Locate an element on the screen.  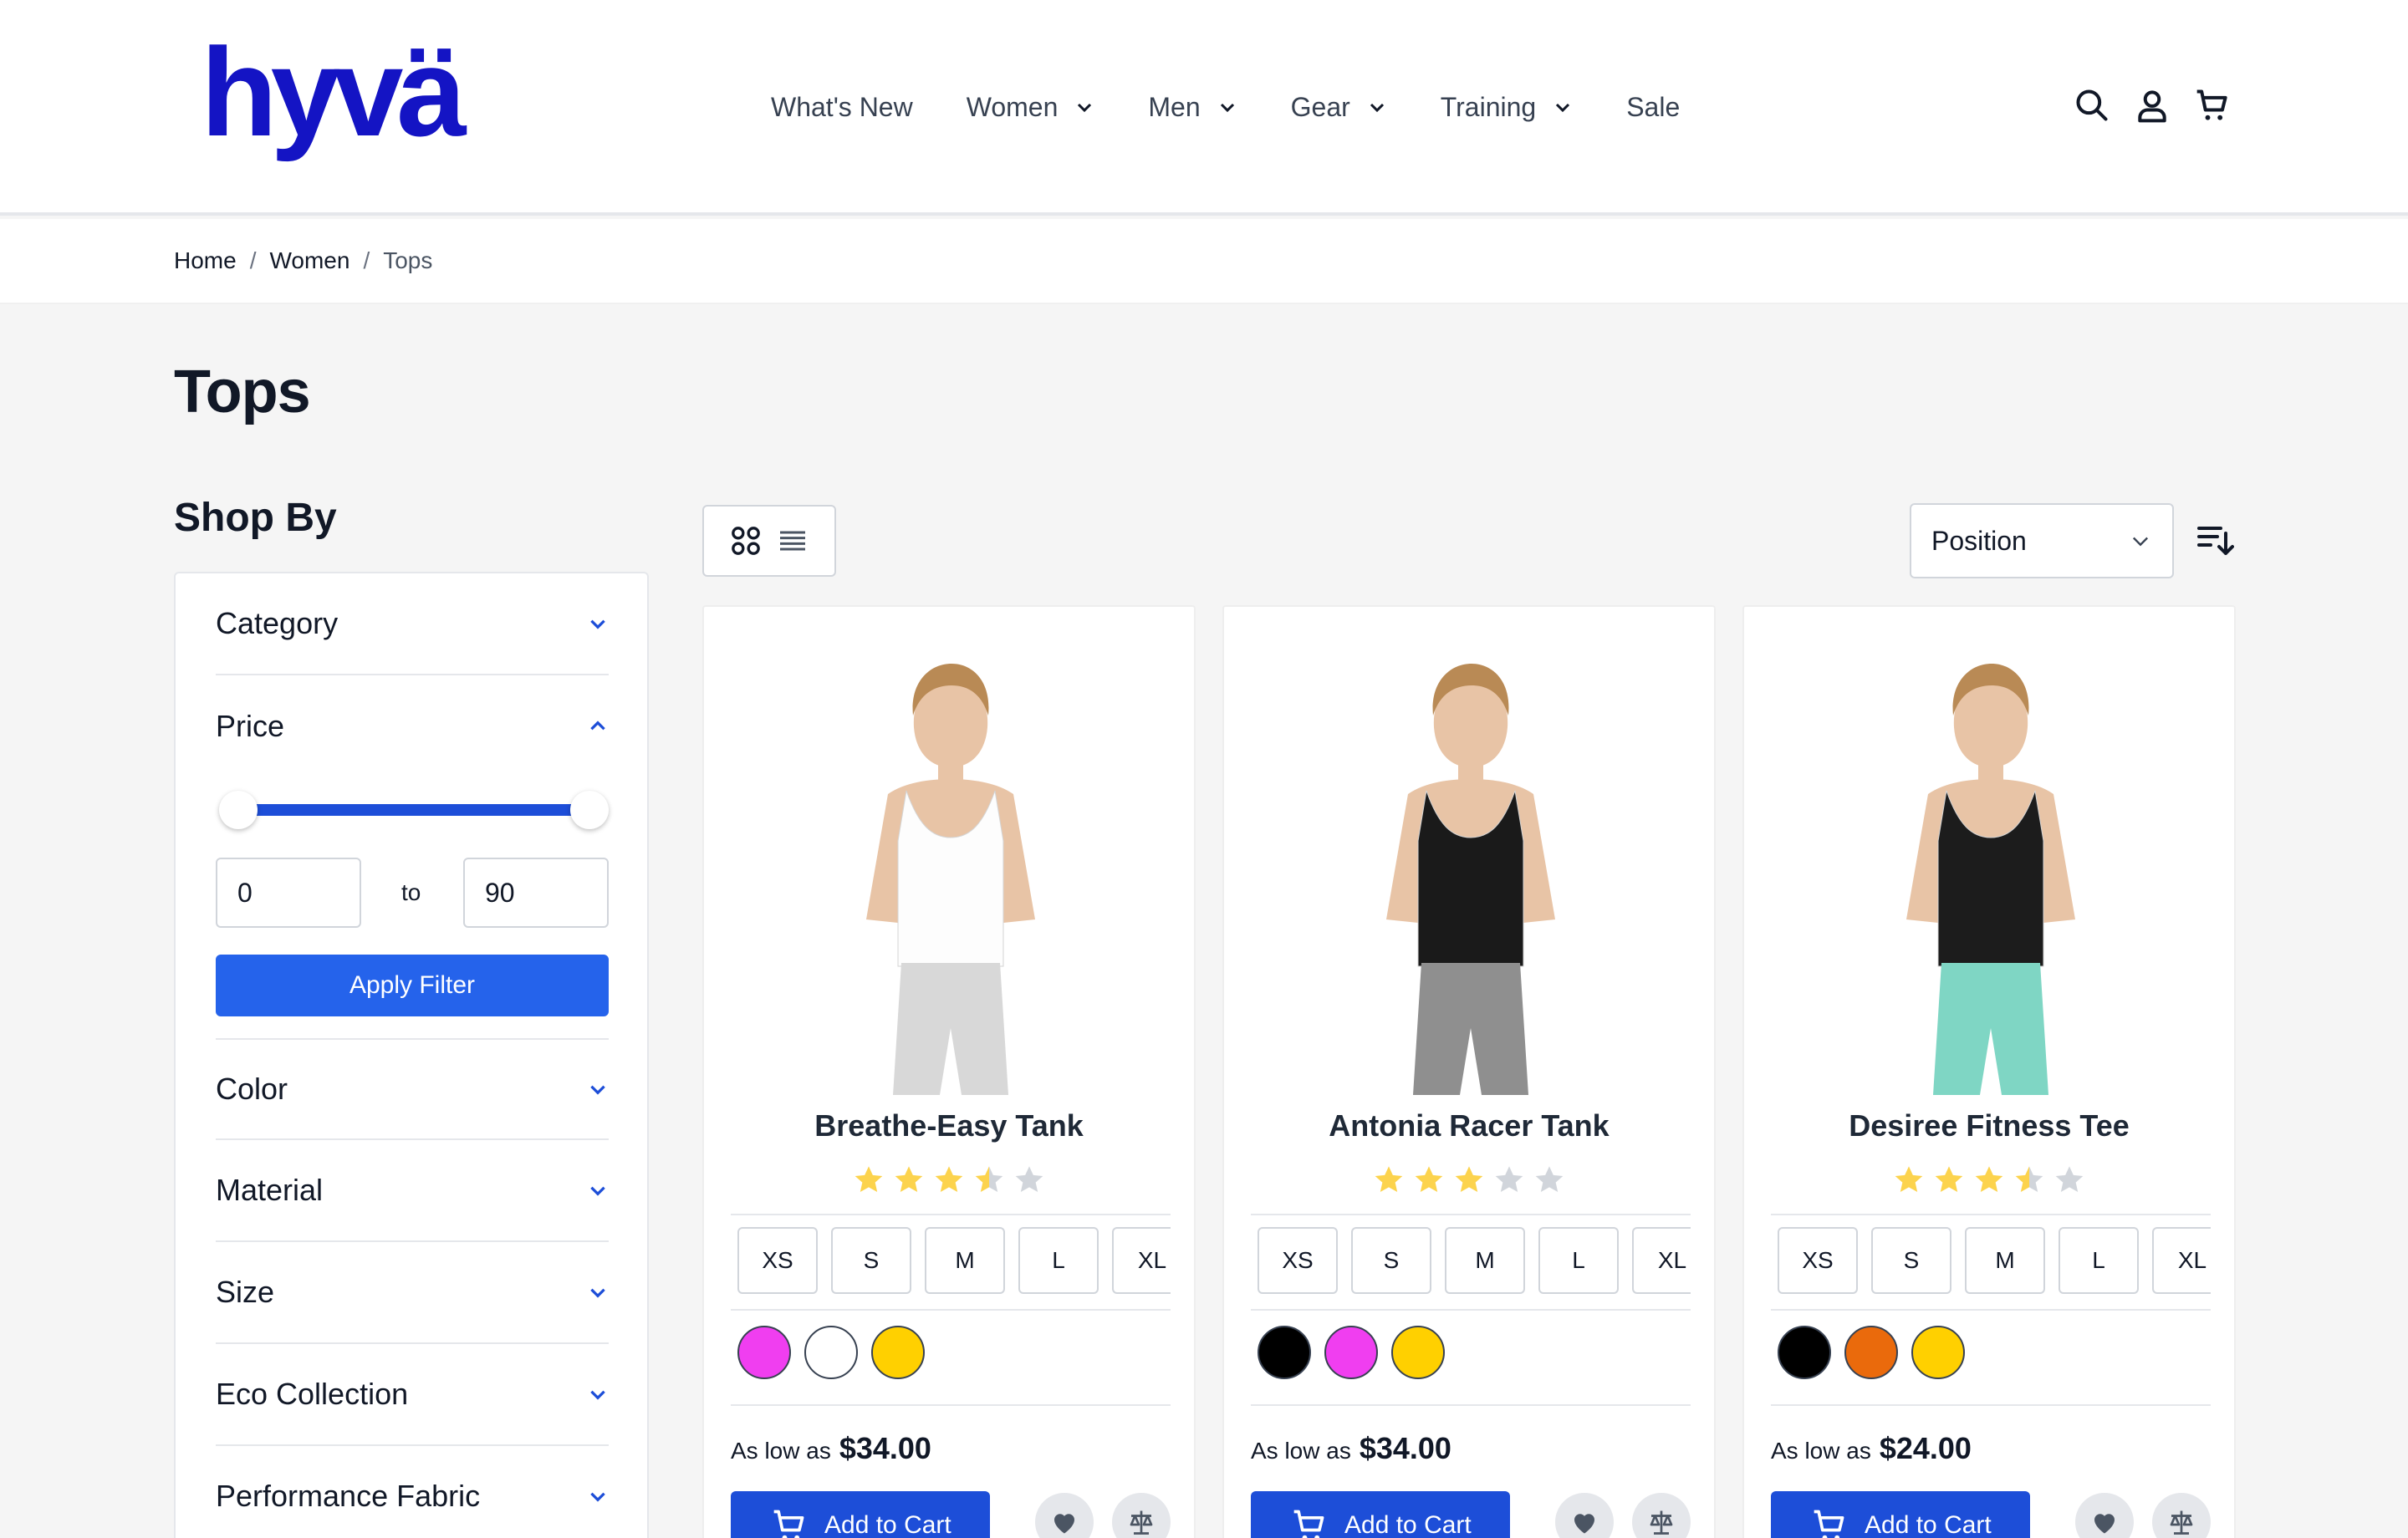
apply-filter-button: Apply Filter is located at coordinates (413, 986).